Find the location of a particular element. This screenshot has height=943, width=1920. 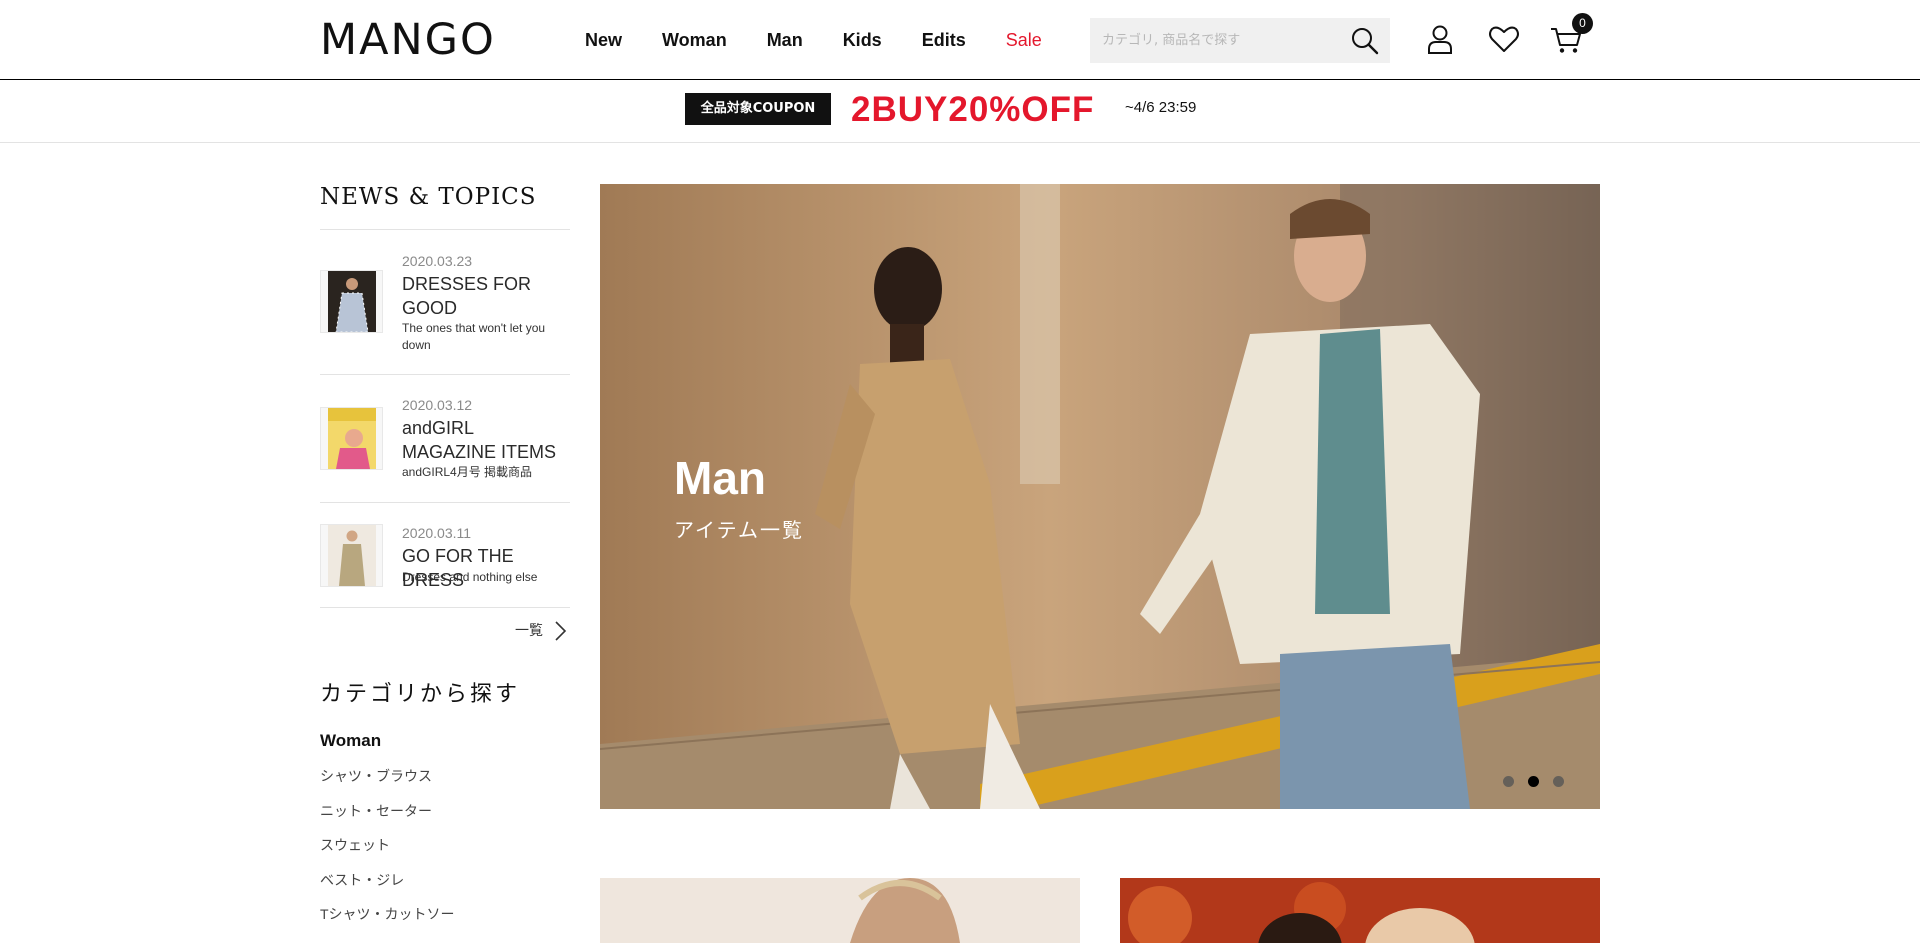

category-item: シャツ・ブラウス is located at coordinates (387, 783).